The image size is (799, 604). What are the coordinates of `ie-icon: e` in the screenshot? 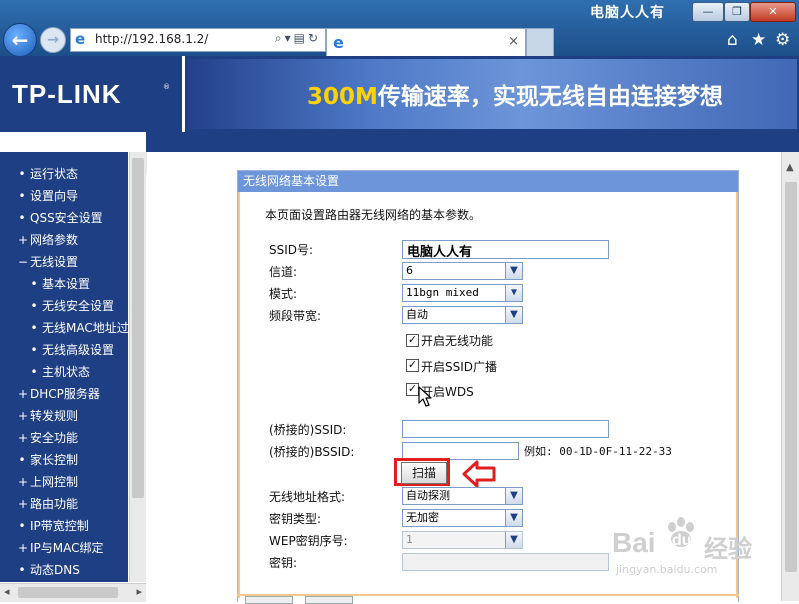 It's located at (80, 39).